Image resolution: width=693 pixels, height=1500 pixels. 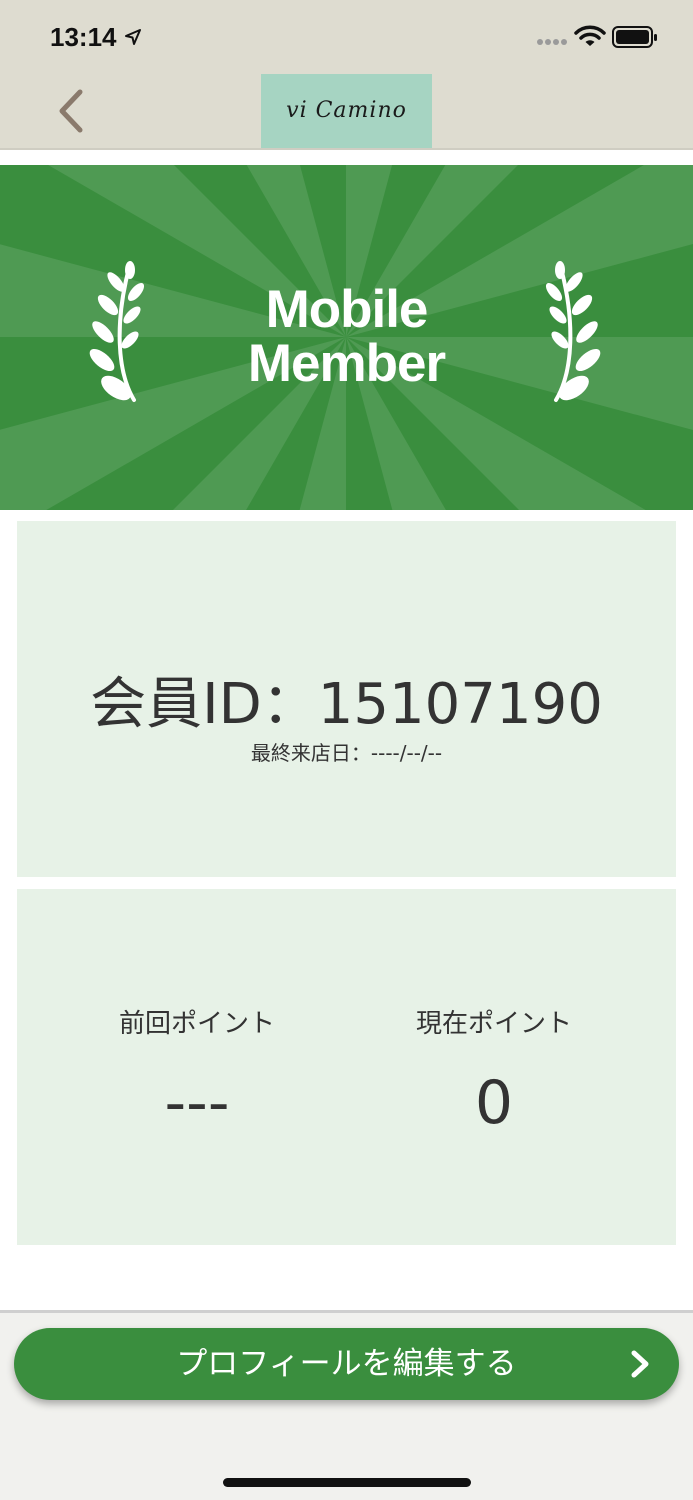 What do you see at coordinates (197, 1103) in the screenshot?
I see `previous-points-value: ---` at bounding box center [197, 1103].